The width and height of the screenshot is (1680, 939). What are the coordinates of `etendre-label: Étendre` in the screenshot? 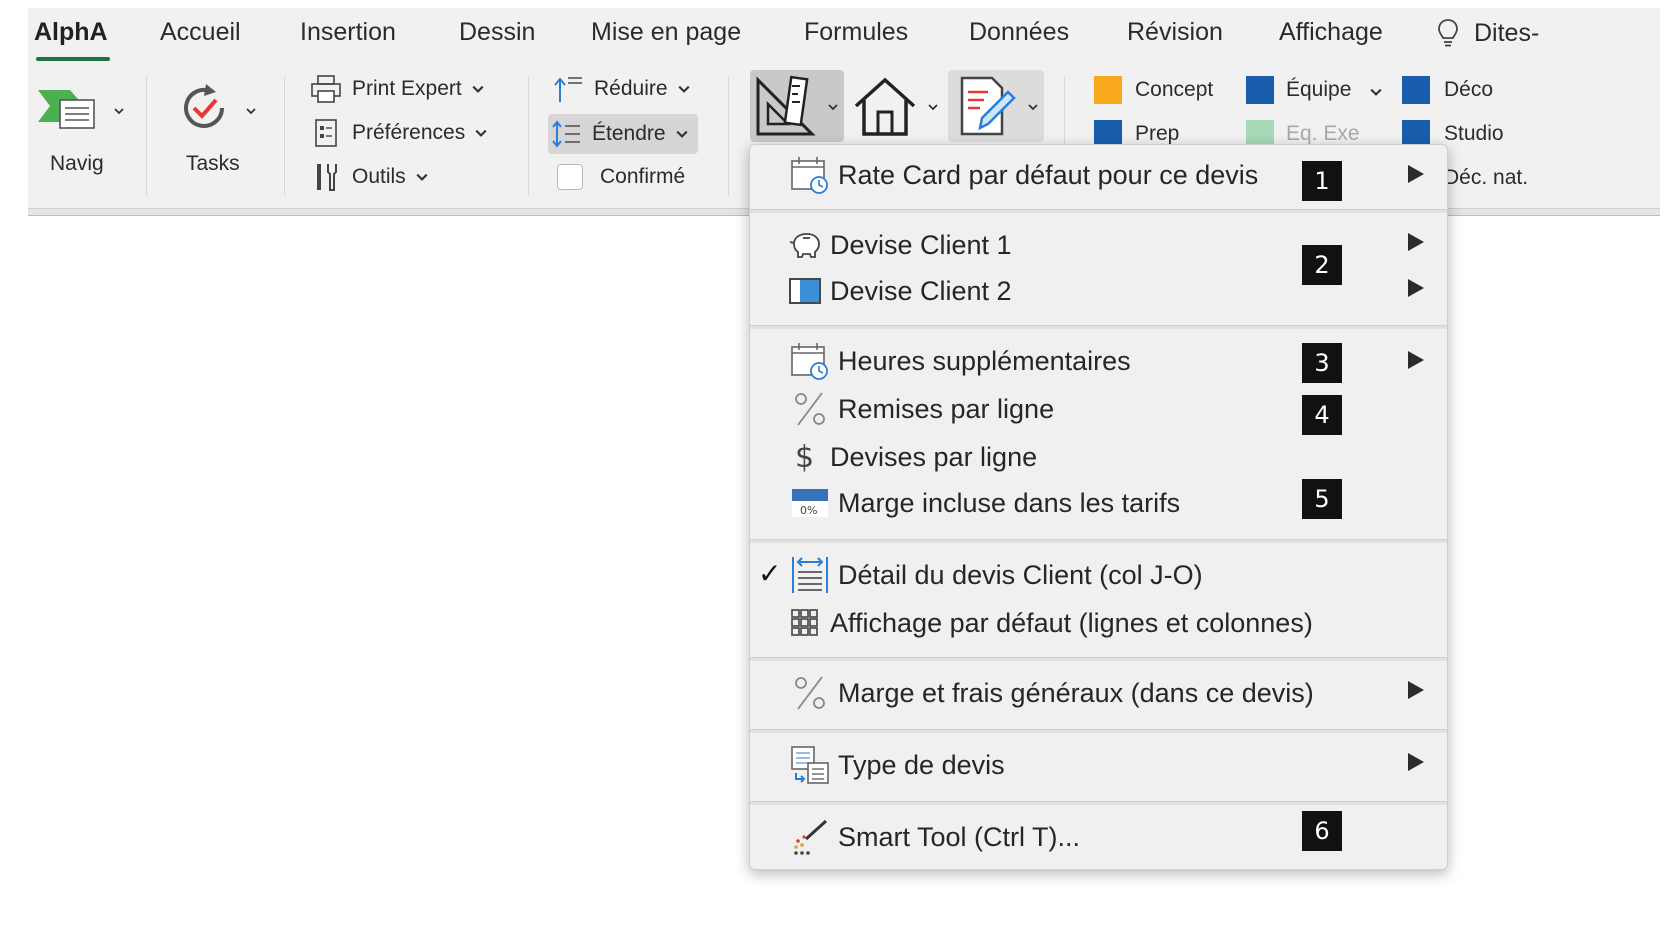 It's located at (629, 133).